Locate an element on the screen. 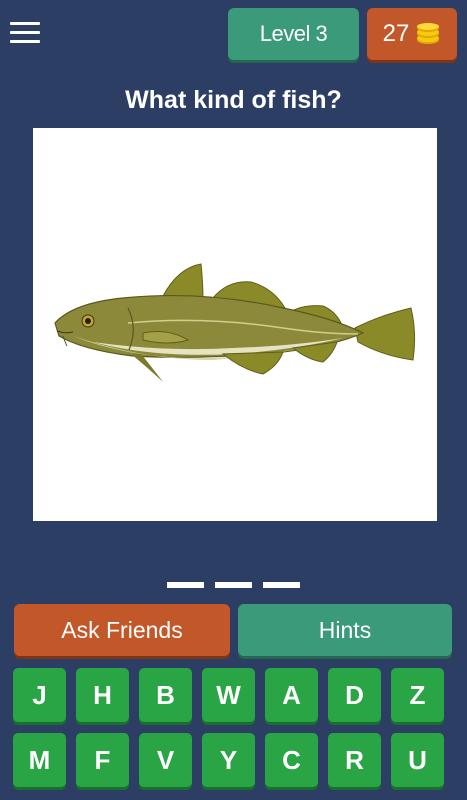  level-label: Level 3 is located at coordinates (293, 33).